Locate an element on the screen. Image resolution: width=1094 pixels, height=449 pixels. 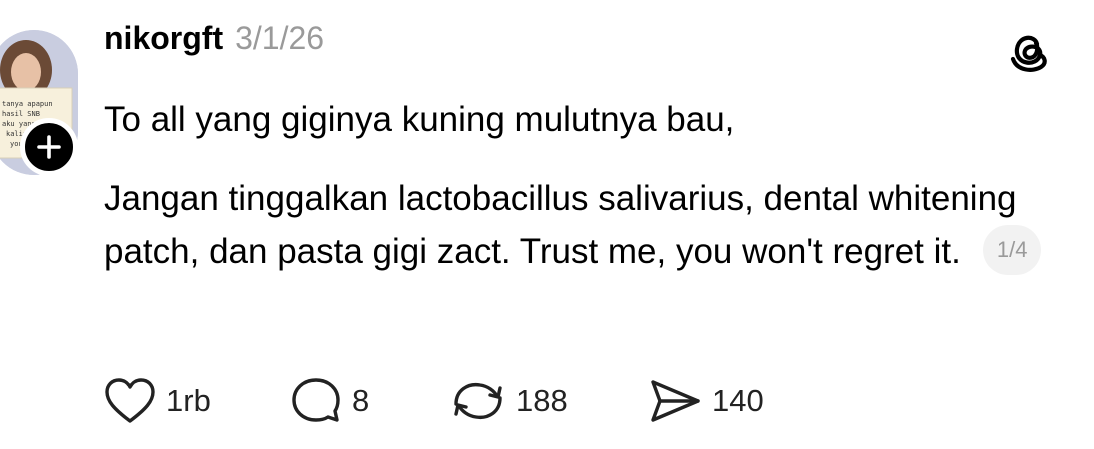
post-text-line: To all yang giginya kuning mulutnya bau, is located at coordinates (419, 119).